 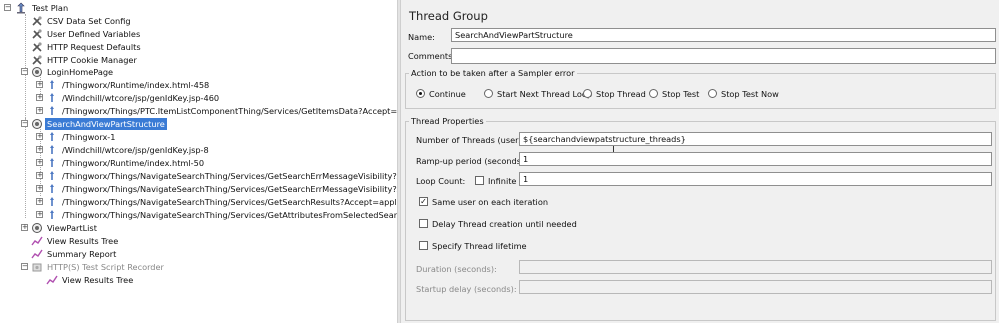 I want to click on tree-item-label: ViewPartList, so click(x=72, y=228).